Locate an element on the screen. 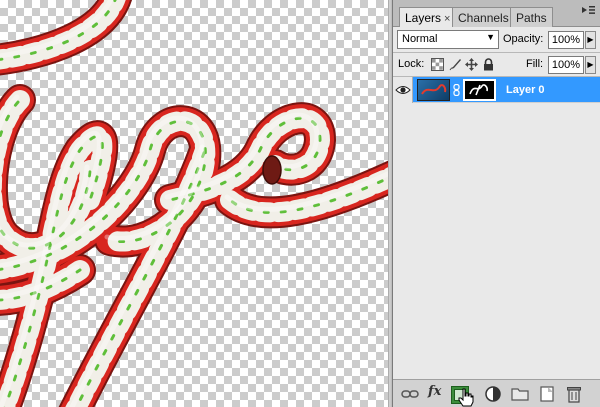  panel-tab-bar: Layers × Channels Paths is located at coordinates (496, 14).